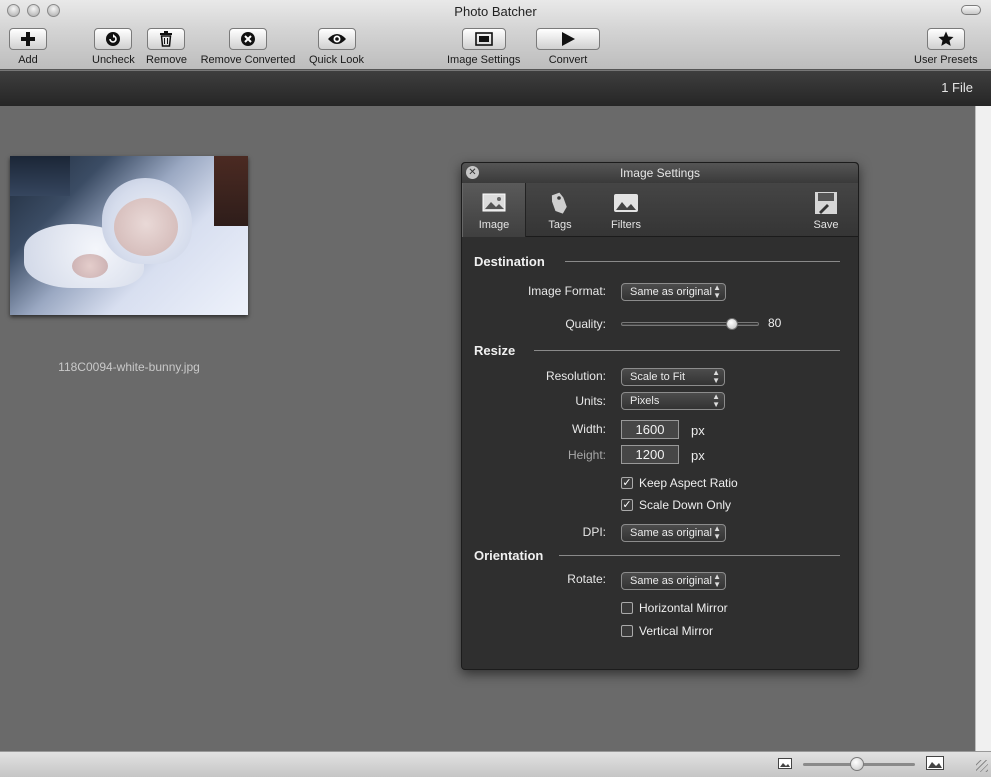 This screenshot has height=777, width=991. What do you see at coordinates (971, 10) in the screenshot?
I see `toolbar-toggle-button` at bounding box center [971, 10].